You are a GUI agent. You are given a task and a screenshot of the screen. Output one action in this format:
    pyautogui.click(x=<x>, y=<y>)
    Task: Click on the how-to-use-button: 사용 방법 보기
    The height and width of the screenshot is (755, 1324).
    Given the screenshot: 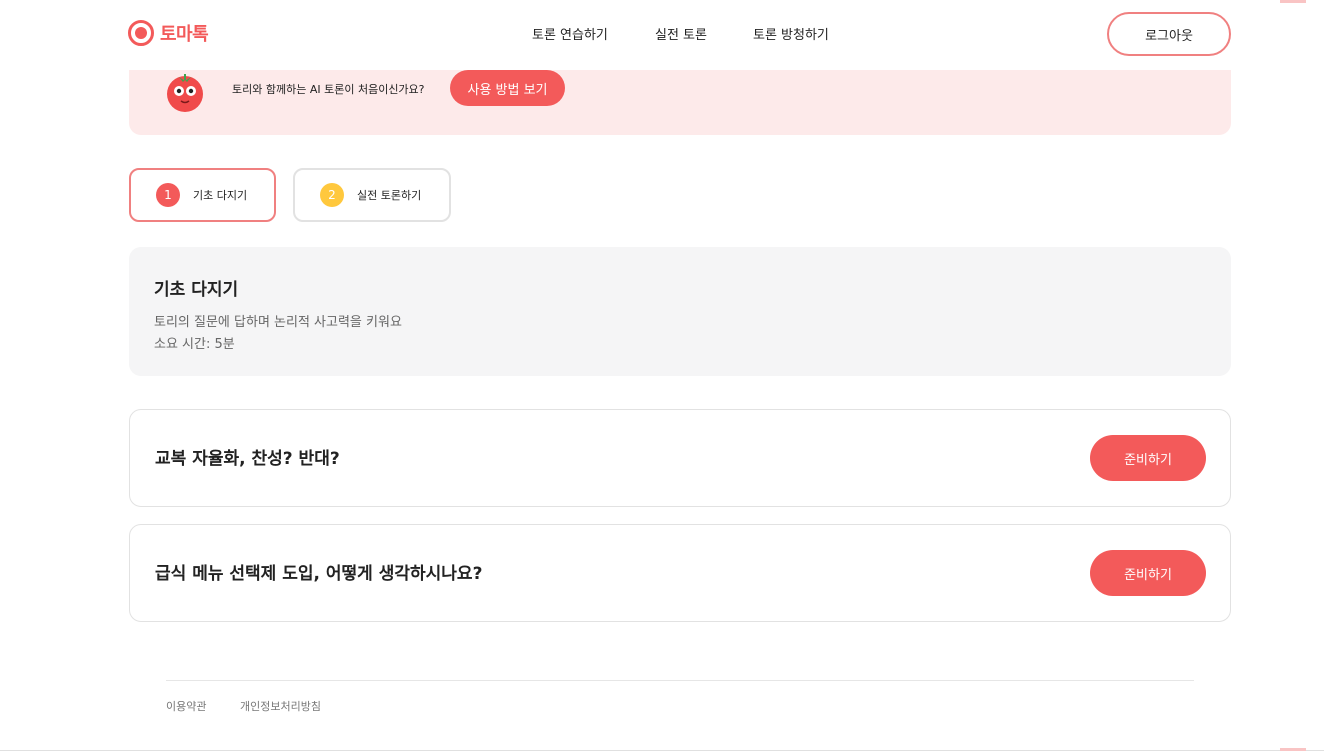 What is the action you would take?
    pyautogui.click(x=507, y=88)
    